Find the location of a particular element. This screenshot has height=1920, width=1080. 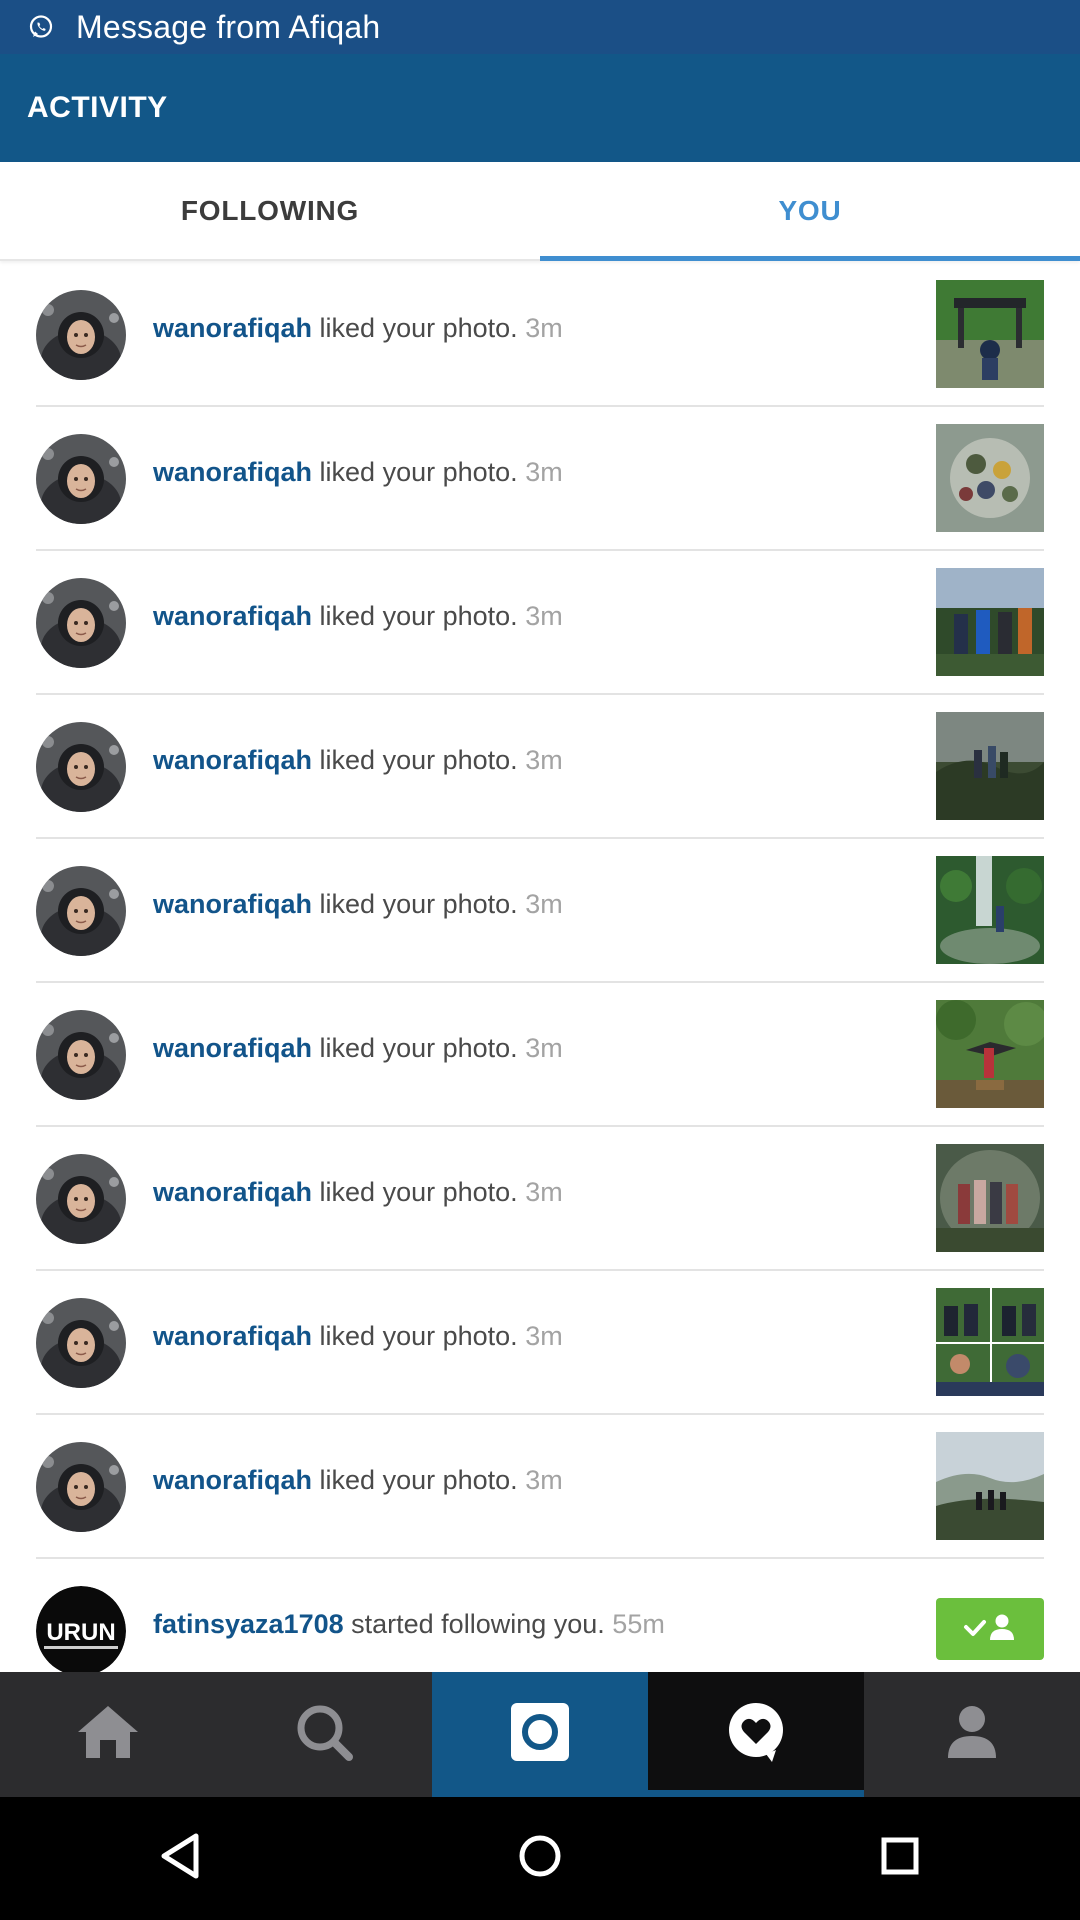

page-title: ACTIVITY is located at coordinates (97, 107).